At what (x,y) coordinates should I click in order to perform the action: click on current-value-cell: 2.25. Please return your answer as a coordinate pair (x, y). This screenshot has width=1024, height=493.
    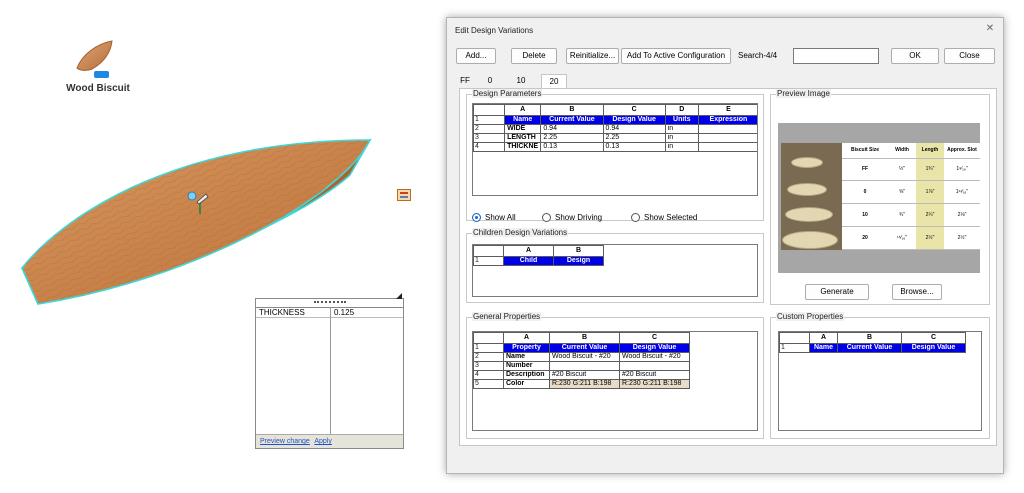
    Looking at the image, I should click on (572, 138).